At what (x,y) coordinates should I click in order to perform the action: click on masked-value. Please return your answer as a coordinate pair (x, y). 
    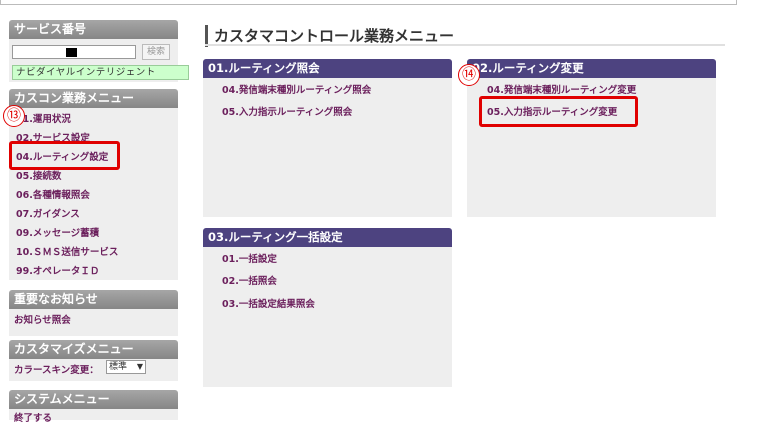
    Looking at the image, I should click on (71, 52).